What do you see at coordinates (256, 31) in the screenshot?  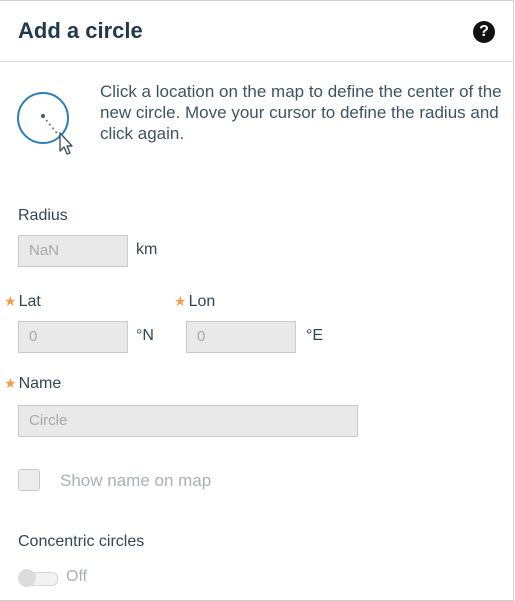 I see `panel-header: Add a circle ?` at bounding box center [256, 31].